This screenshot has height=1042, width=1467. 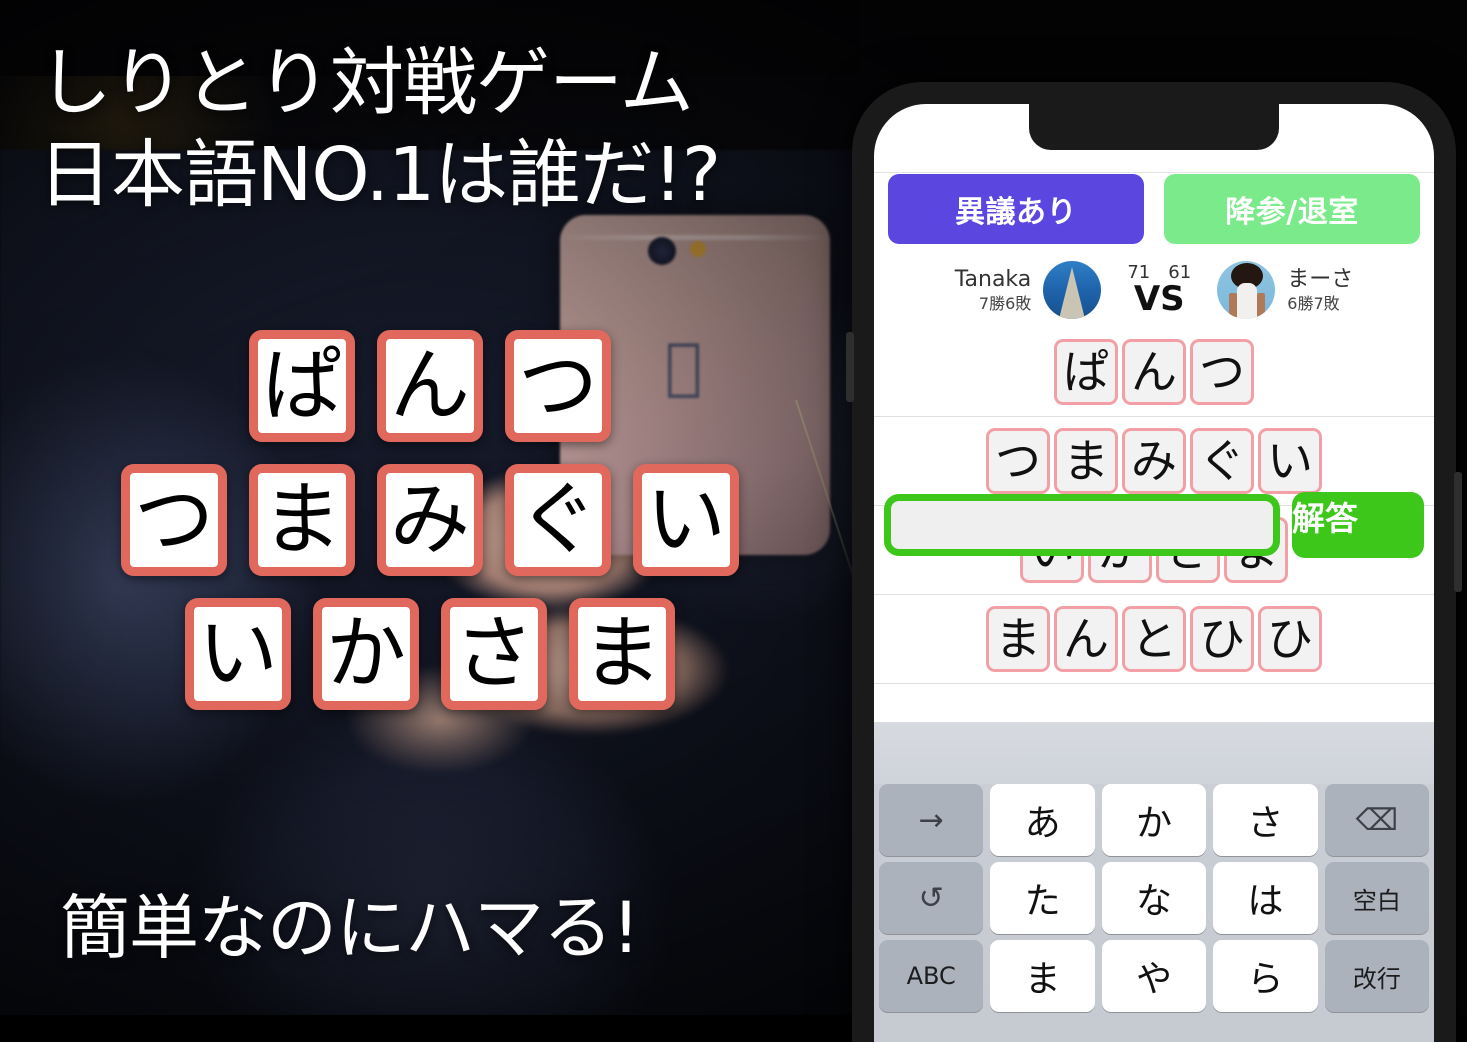 I want to click on showcase-word-row: つまみぐい, so click(x=430, y=520).